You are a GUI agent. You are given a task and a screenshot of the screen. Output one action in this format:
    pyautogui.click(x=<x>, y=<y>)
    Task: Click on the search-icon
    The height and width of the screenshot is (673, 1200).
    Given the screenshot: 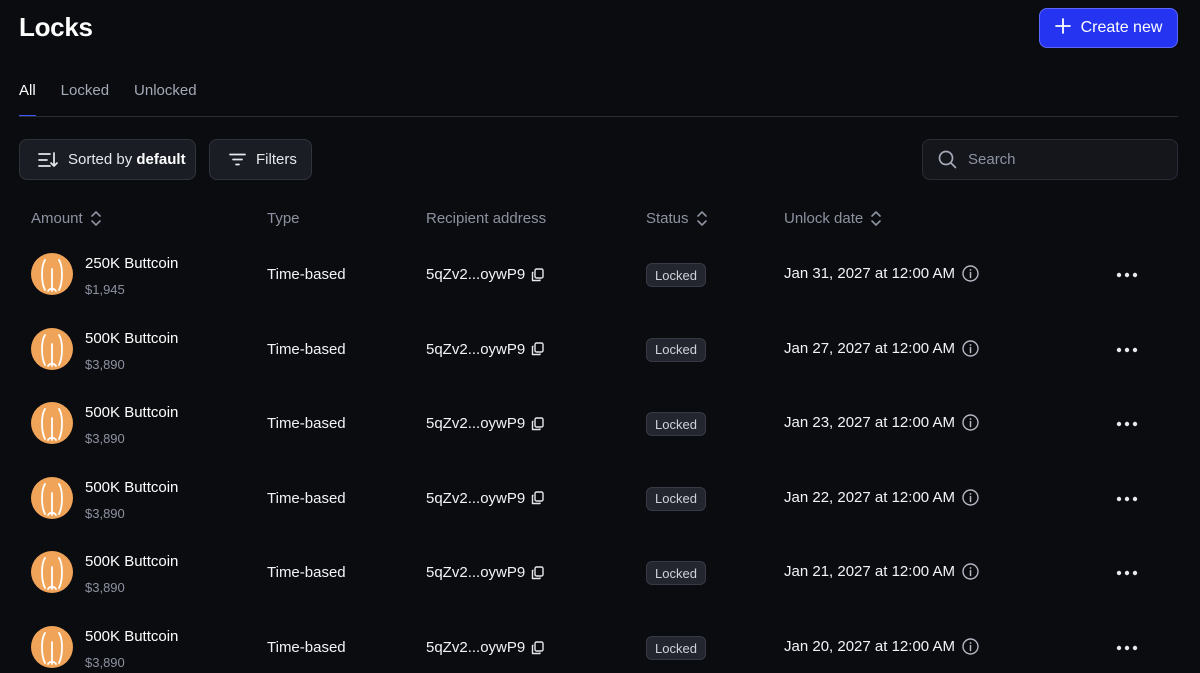 What is the action you would take?
    pyautogui.click(x=947, y=159)
    